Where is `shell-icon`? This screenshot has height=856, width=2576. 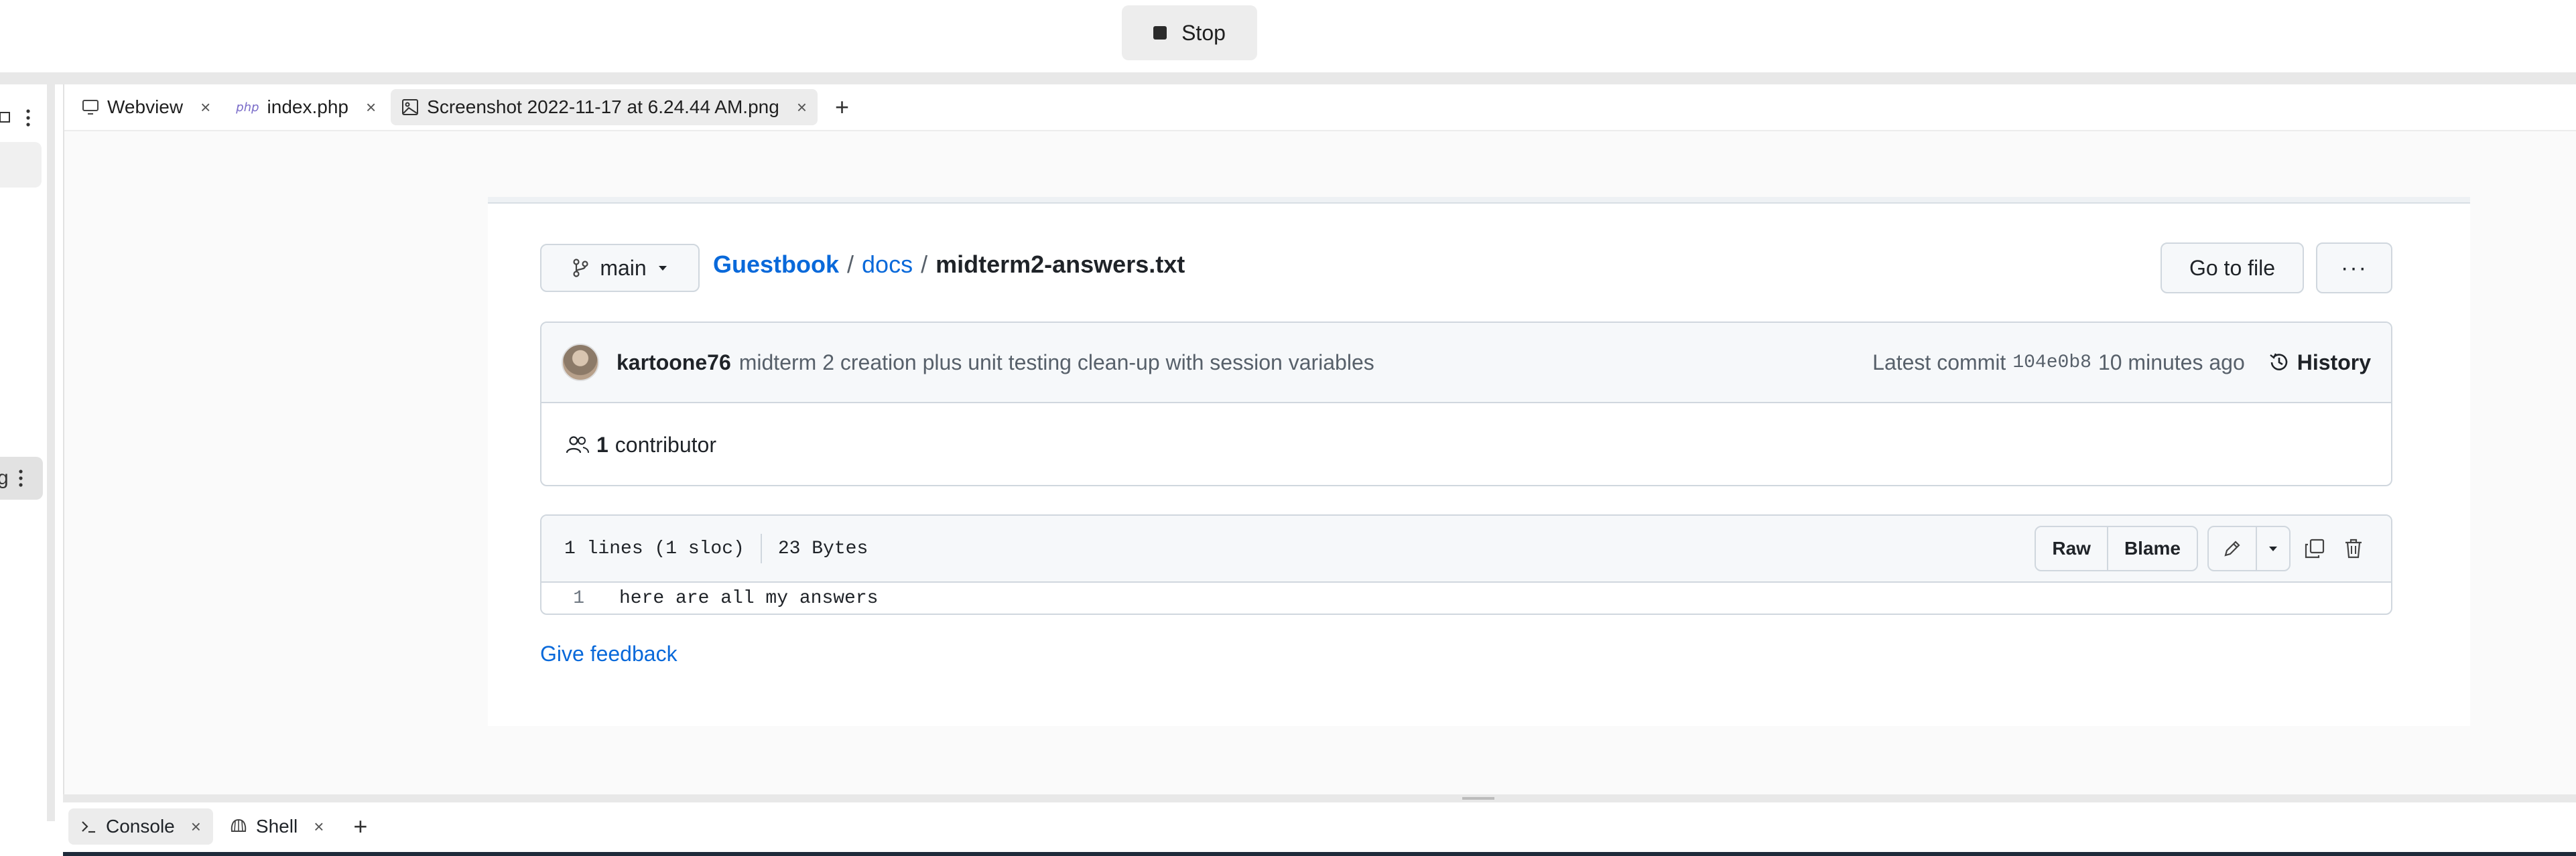 shell-icon is located at coordinates (239, 825).